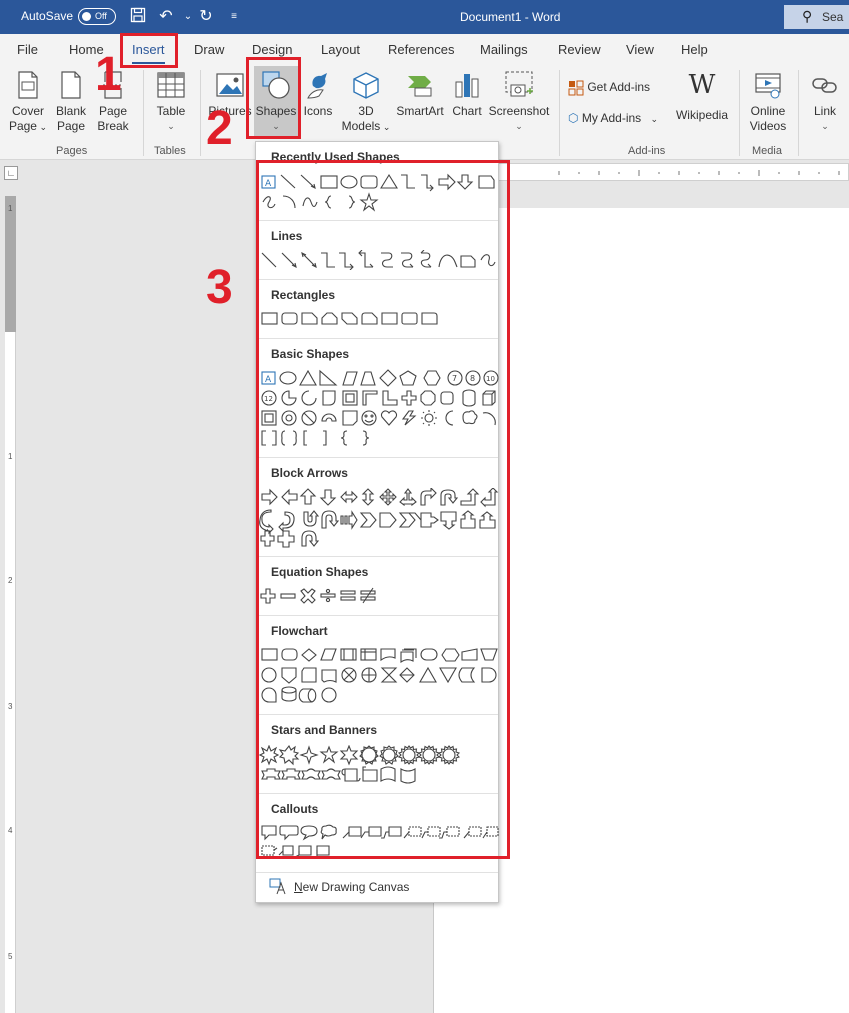 Image resolution: width=849 pixels, height=1013 pixels. What do you see at coordinates (71, 85) in the screenshot?
I see `blank-page-icon` at bounding box center [71, 85].